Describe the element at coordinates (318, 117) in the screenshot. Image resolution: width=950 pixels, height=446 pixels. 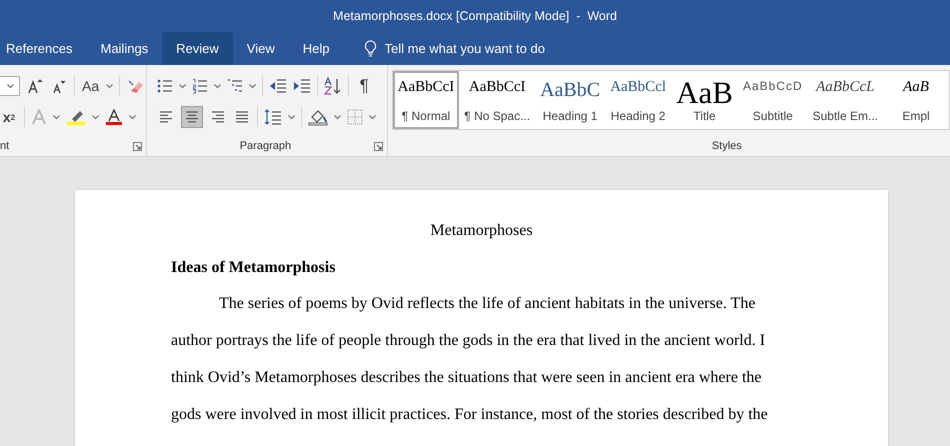
I see `shading-icon` at that location.